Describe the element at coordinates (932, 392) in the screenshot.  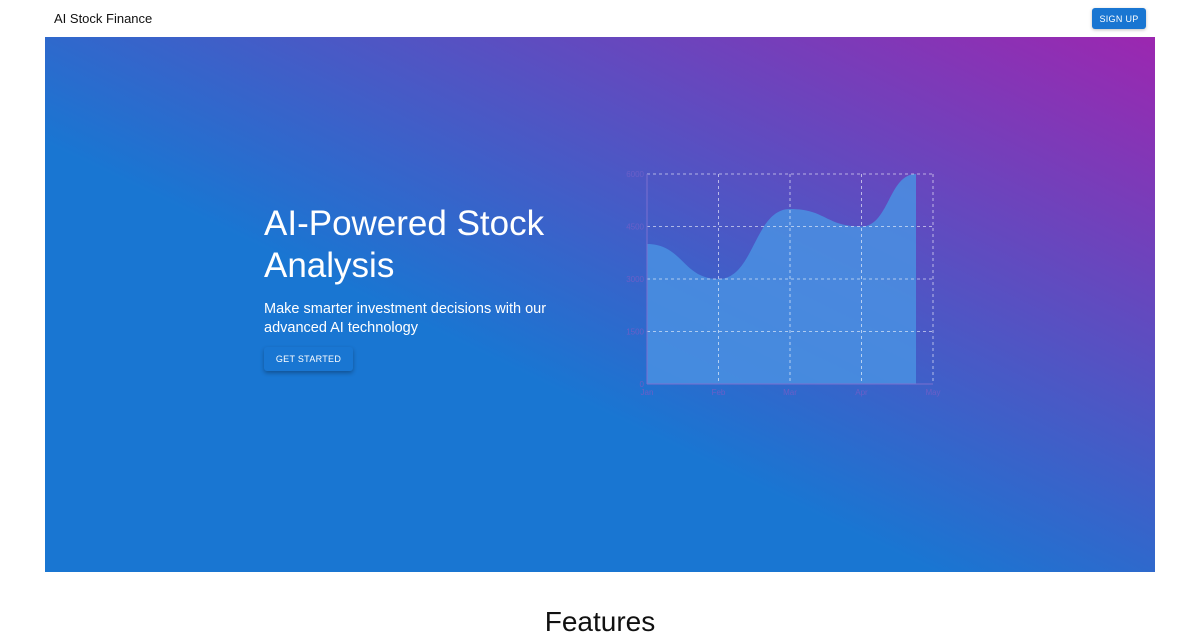
I see `x-tick-label: May` at that location.